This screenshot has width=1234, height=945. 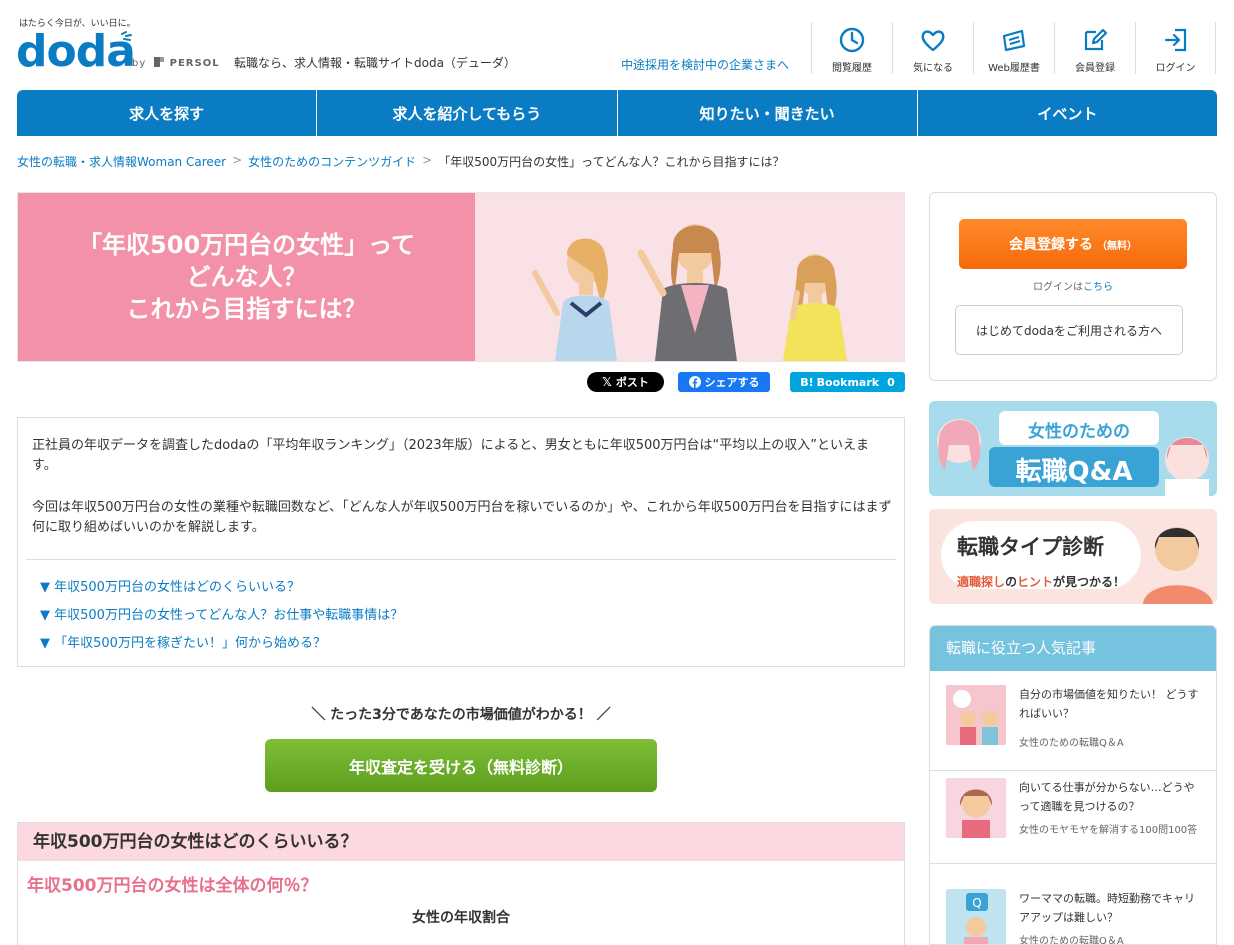 I want to click on toc-link-1: ▼ 年収500万円台の女性はどのくらいいる？, so click(x=170, y=585).